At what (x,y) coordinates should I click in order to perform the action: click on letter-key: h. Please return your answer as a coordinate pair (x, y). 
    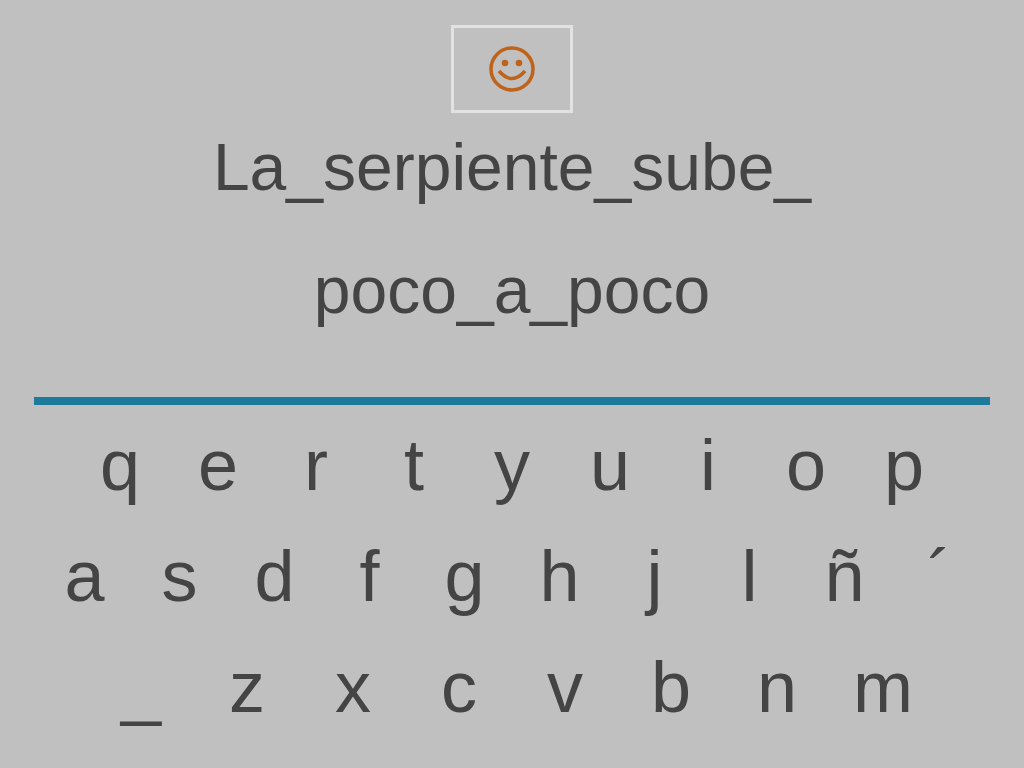
    Looking at the image, I should click on (559, 576).